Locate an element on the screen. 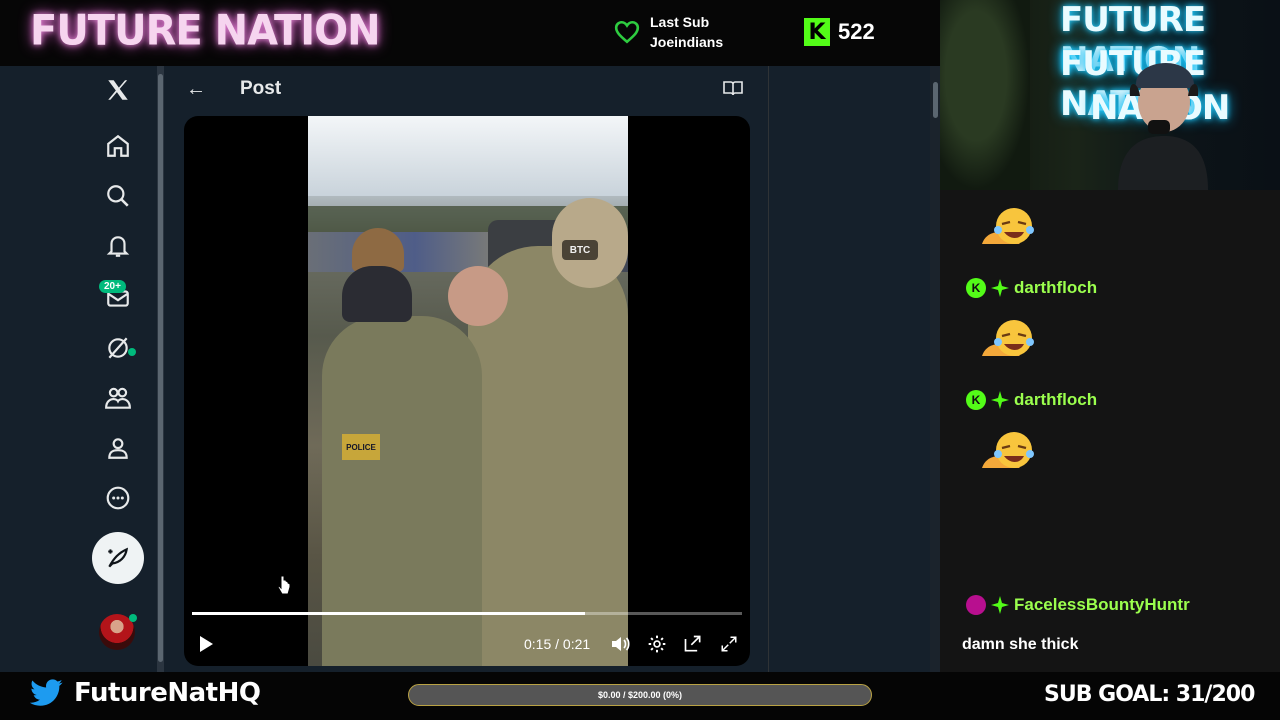 Image resolution: width=1280 pixels, height=720 pixels. messages-badge: 20+ is located at coordinates (112, 286).